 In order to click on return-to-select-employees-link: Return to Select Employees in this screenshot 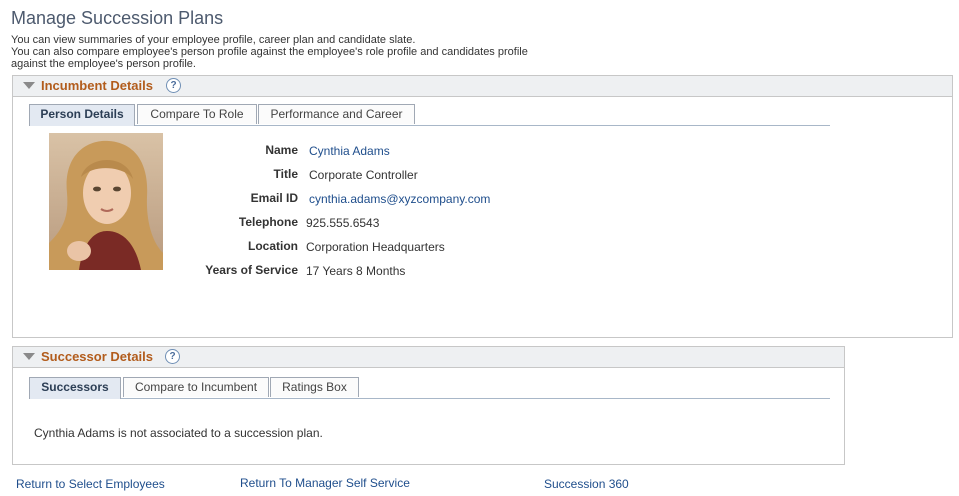, I will do `click(90, 484)`.